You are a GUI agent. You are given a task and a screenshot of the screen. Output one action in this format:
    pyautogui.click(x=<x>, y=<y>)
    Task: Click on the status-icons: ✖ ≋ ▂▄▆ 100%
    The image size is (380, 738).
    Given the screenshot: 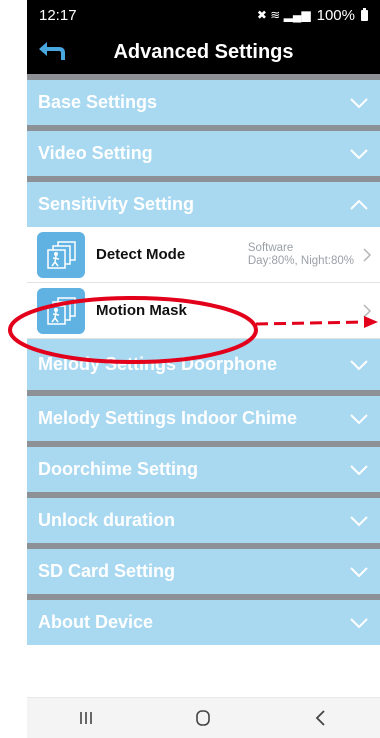 What is the action you would take?
    pyautogui.click(x=312, y=15)
    